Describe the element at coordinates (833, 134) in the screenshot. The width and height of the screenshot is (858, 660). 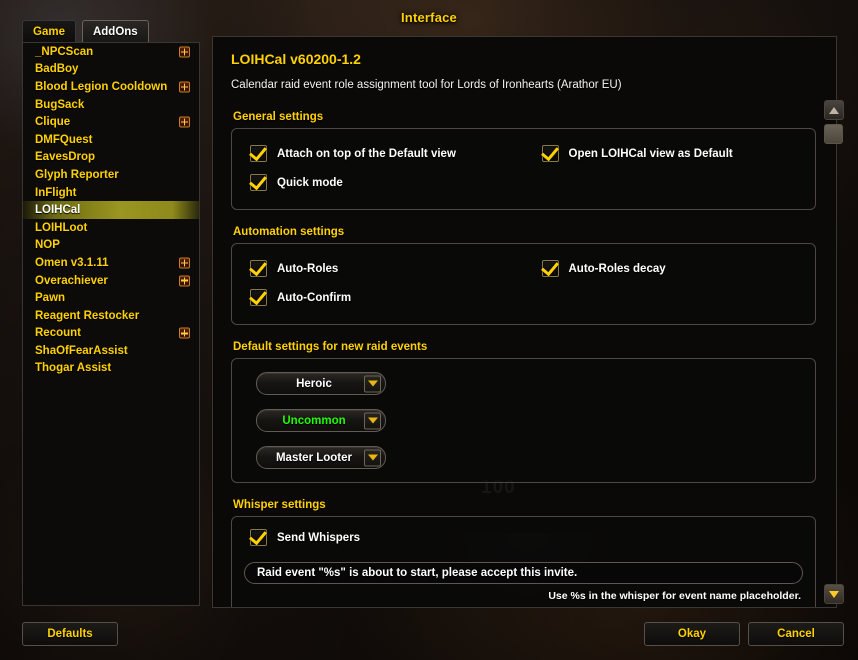
I see `scrollbar-thumb` at that location.